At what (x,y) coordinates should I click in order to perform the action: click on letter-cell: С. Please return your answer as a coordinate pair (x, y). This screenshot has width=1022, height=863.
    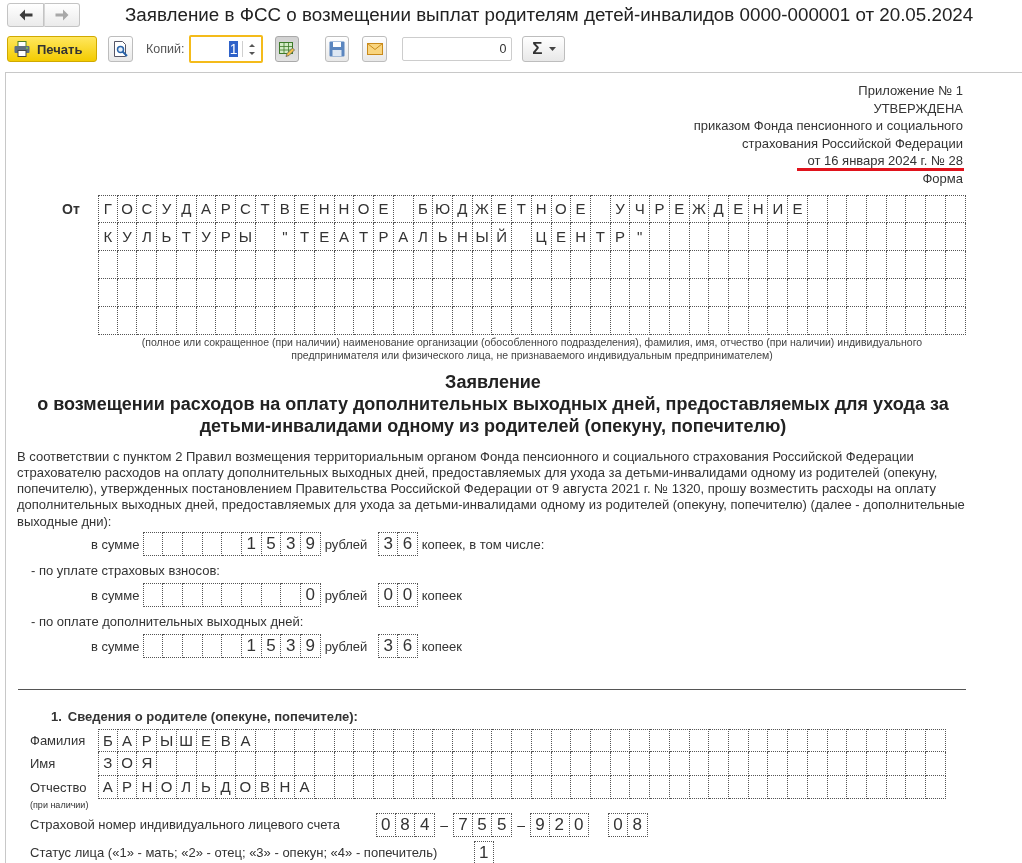
    Looking at the image, I should click on (246, 208).